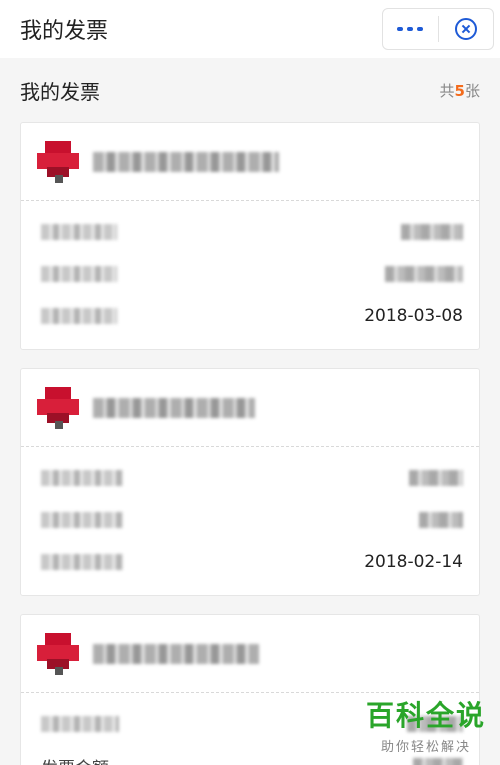 The width and height of the screenshot is (500, 765). I want to click on more-button, so click(410, 29).